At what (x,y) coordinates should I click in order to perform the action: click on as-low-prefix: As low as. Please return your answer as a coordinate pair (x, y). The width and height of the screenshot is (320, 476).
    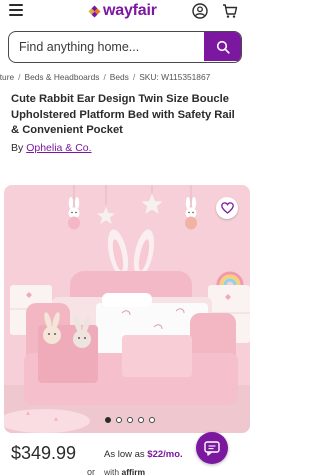
    Looking at the image, I should click on (126, 454).